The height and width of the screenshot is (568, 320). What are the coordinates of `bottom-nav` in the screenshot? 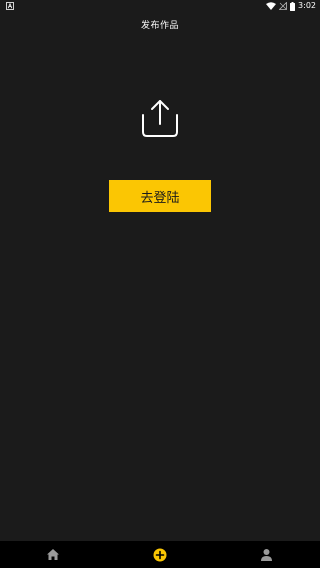 It's located at (160, 554).